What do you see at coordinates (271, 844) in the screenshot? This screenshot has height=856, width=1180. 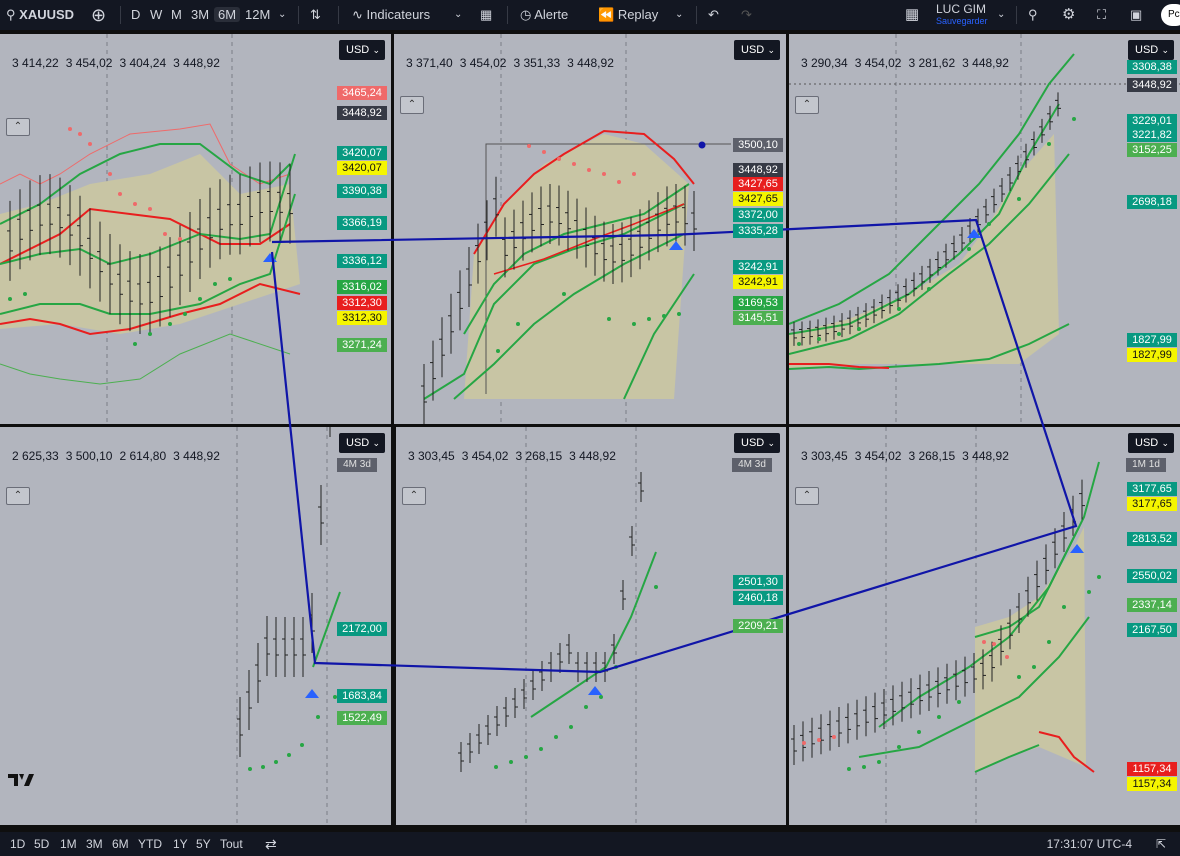 I see `date-range-icon: ⇄` at bounding box center [271, 844].